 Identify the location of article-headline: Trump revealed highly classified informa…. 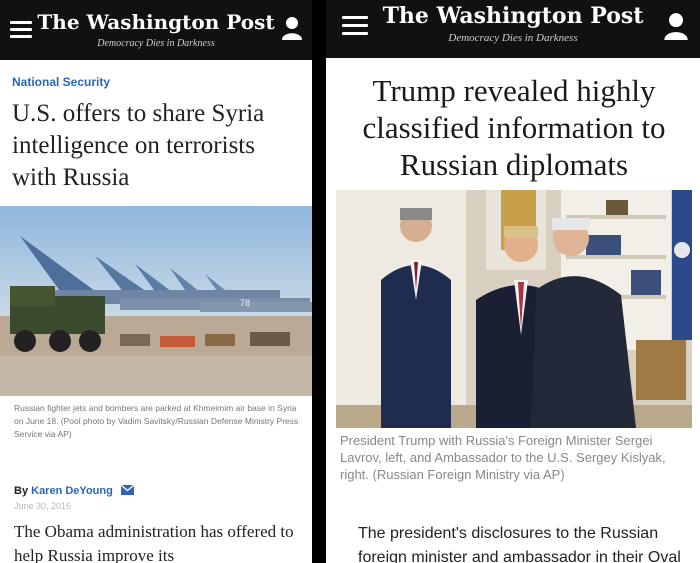
(514, 127).